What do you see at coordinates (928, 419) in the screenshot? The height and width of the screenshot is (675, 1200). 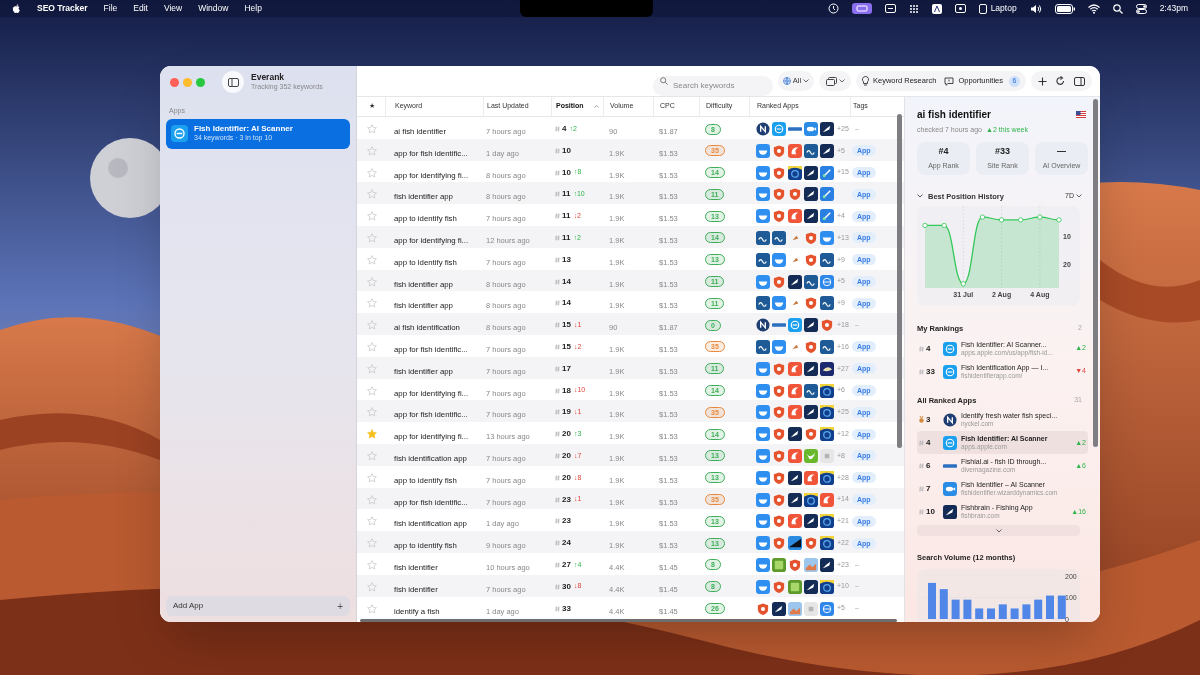 I see `rank-number: 3` at bounding box center [928, 419].